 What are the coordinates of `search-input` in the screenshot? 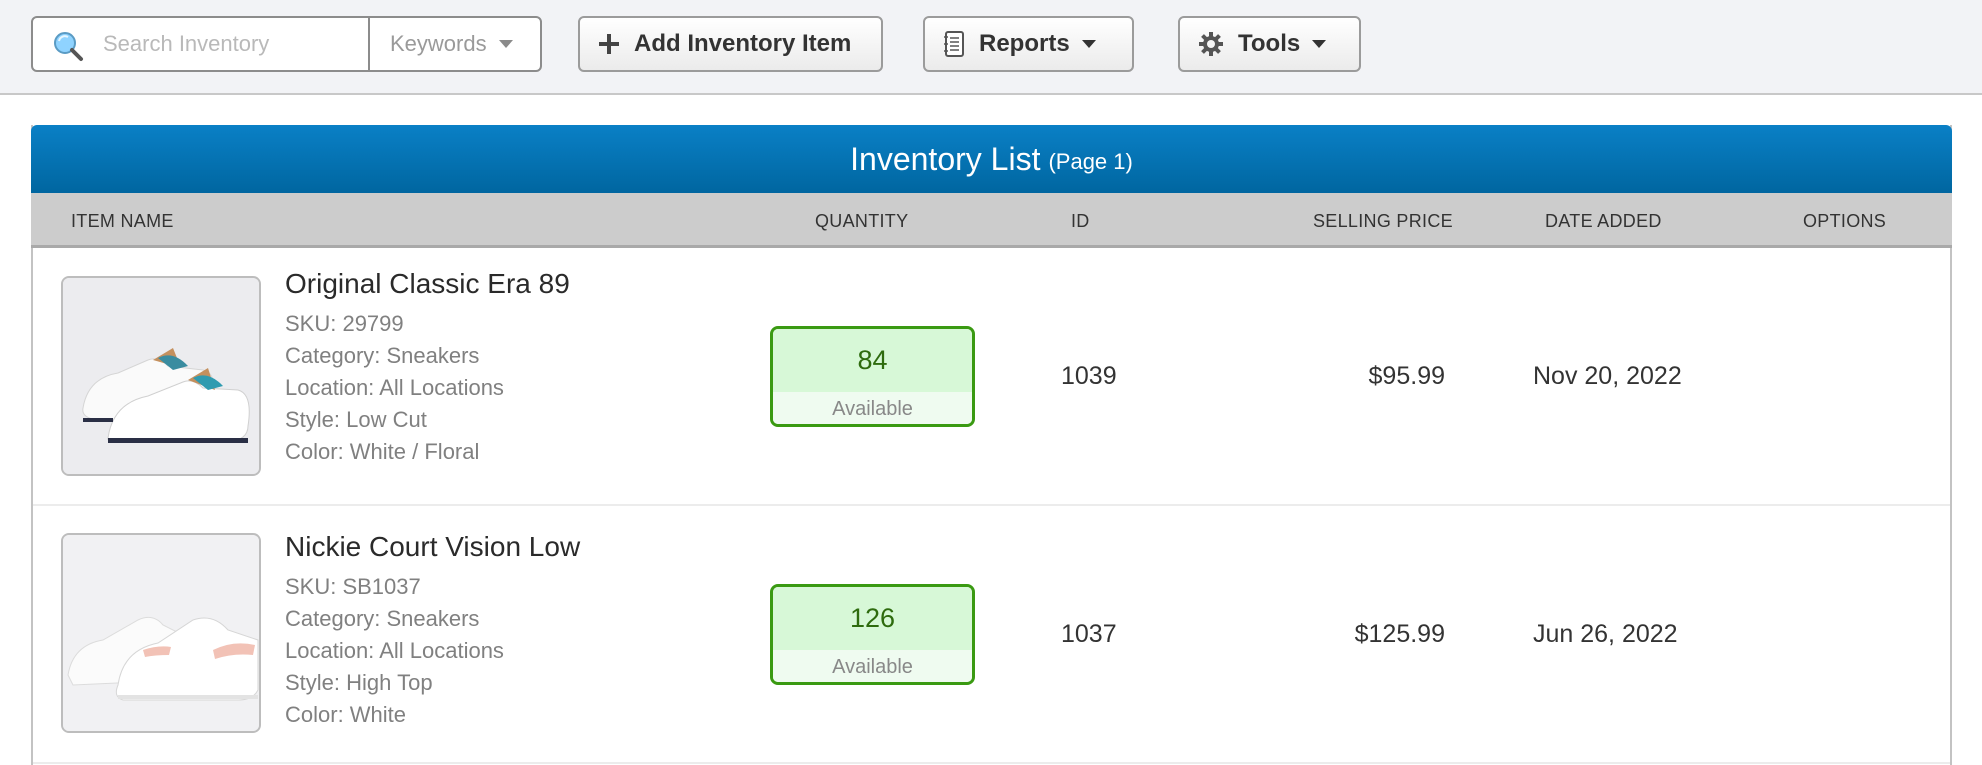 It's located at (233, 44).